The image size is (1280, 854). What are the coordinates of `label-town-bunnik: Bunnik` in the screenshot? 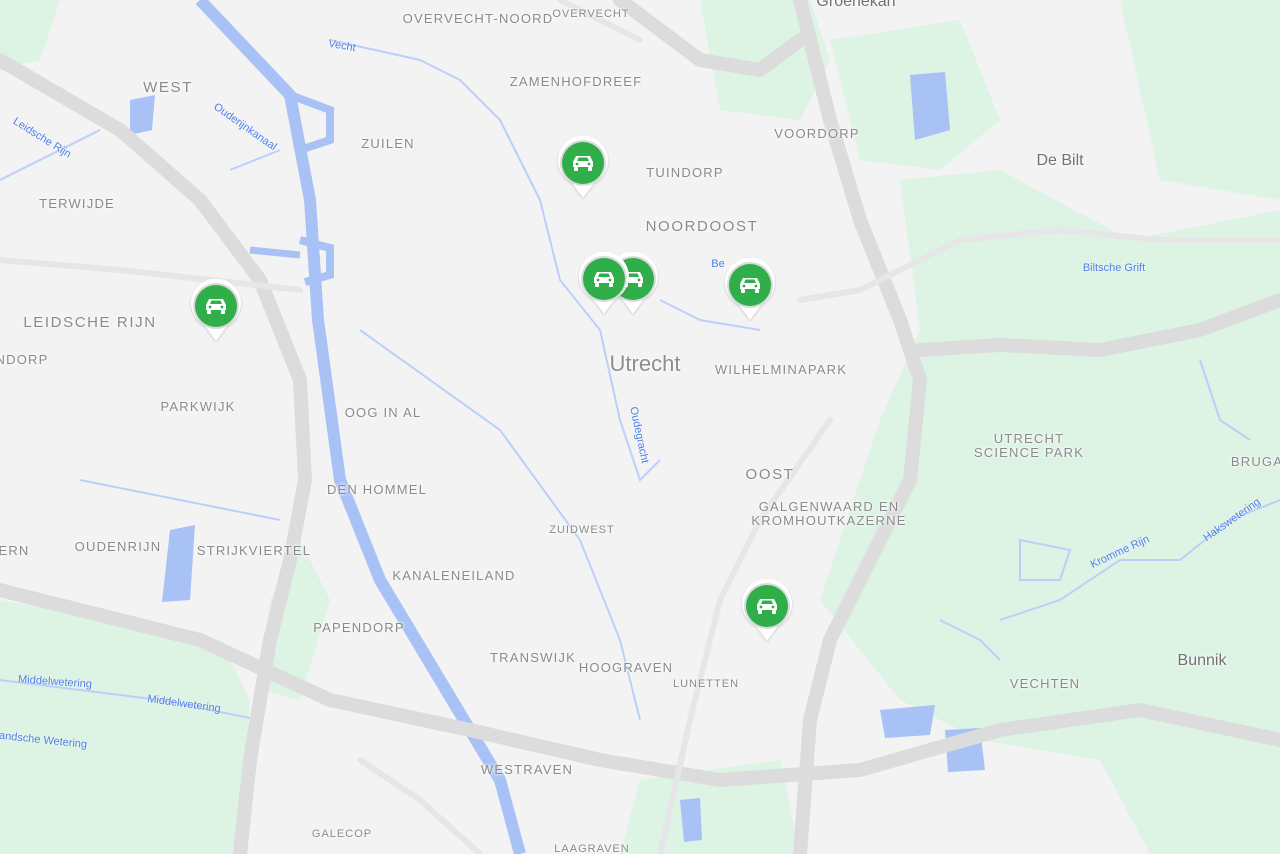 It's located at (1202, 660).